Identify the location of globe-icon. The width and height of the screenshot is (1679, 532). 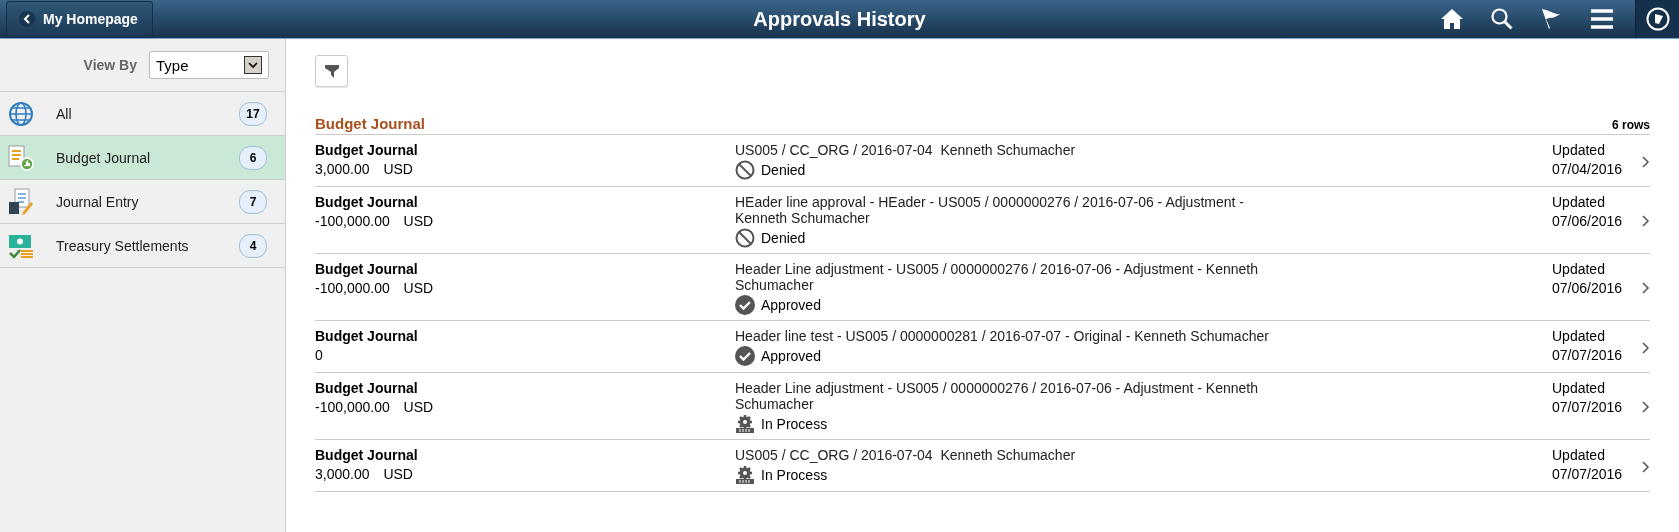
(21, 113).